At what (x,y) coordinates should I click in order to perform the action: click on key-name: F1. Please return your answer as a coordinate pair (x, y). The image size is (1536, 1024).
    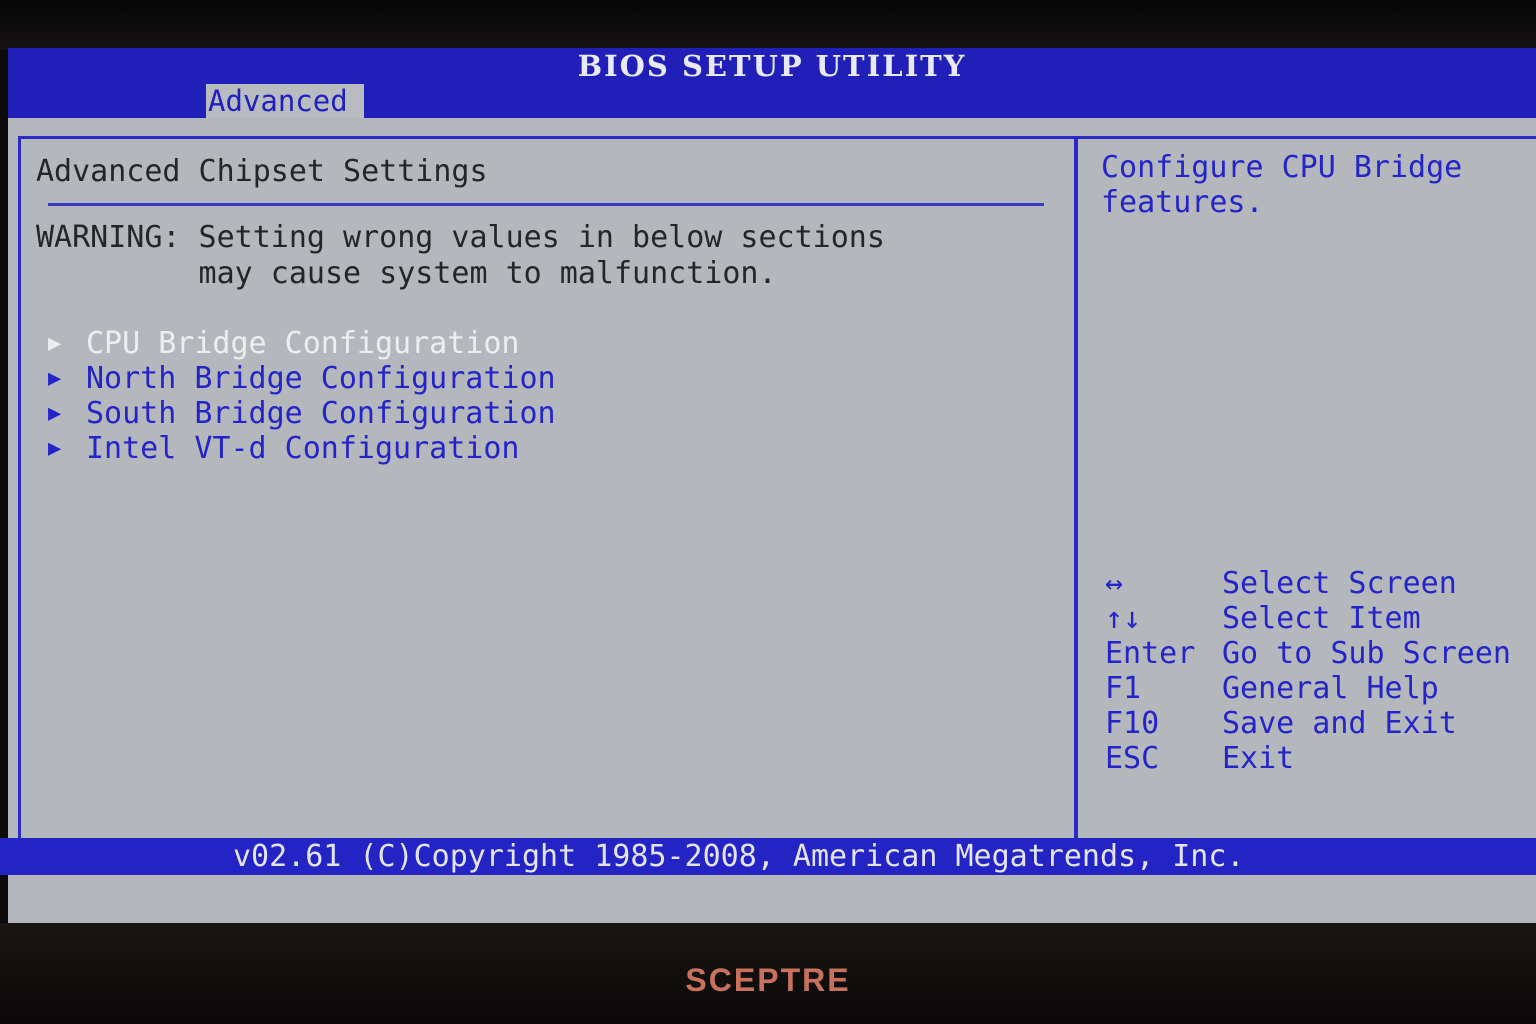
    Looking at the image, I should click on (1123, 688).